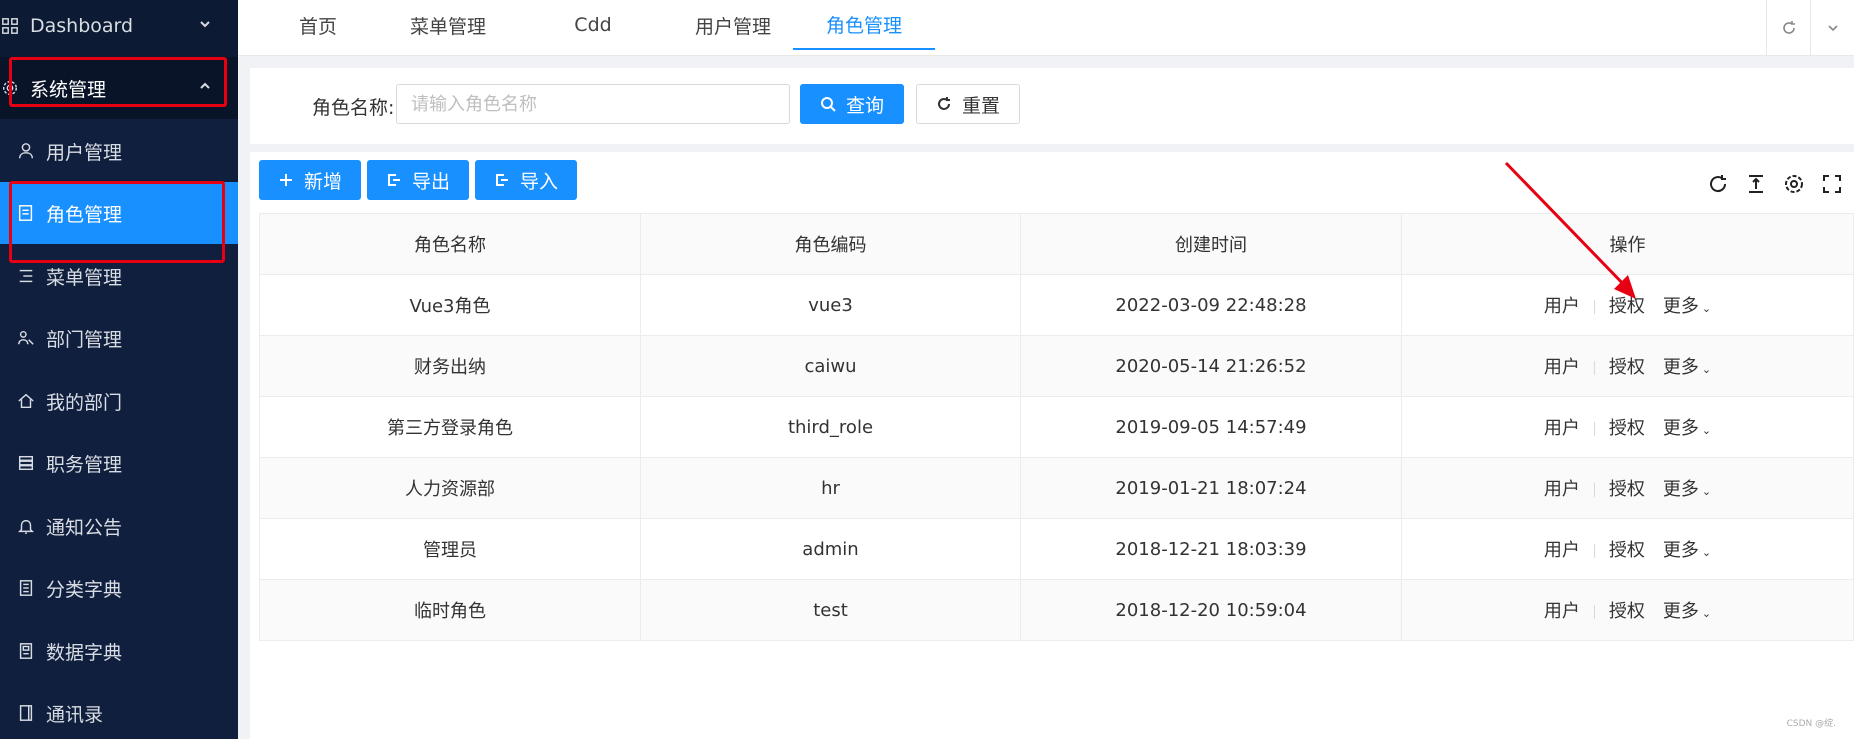  I want to click on sidebar-item-label: 我的部门, so click(84, 402).